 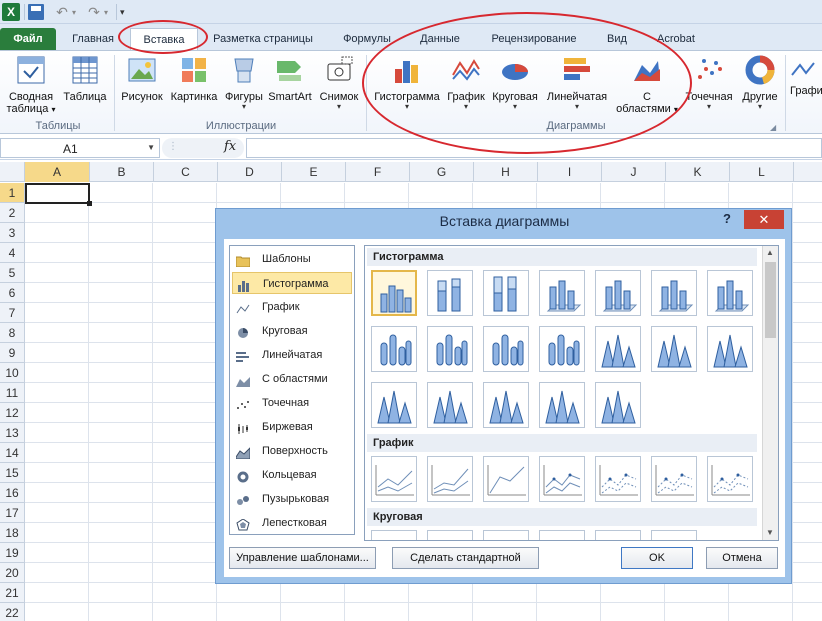 I want to click on column-header: H, so click(x=506, y=172).